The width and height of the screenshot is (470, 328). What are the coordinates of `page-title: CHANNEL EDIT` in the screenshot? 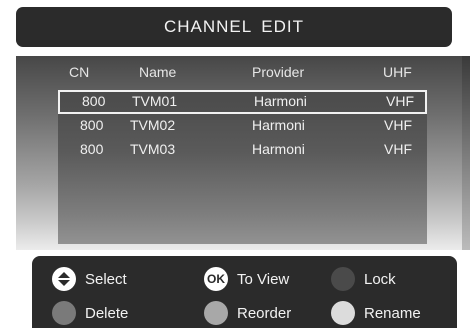 It's located at (234, 26).